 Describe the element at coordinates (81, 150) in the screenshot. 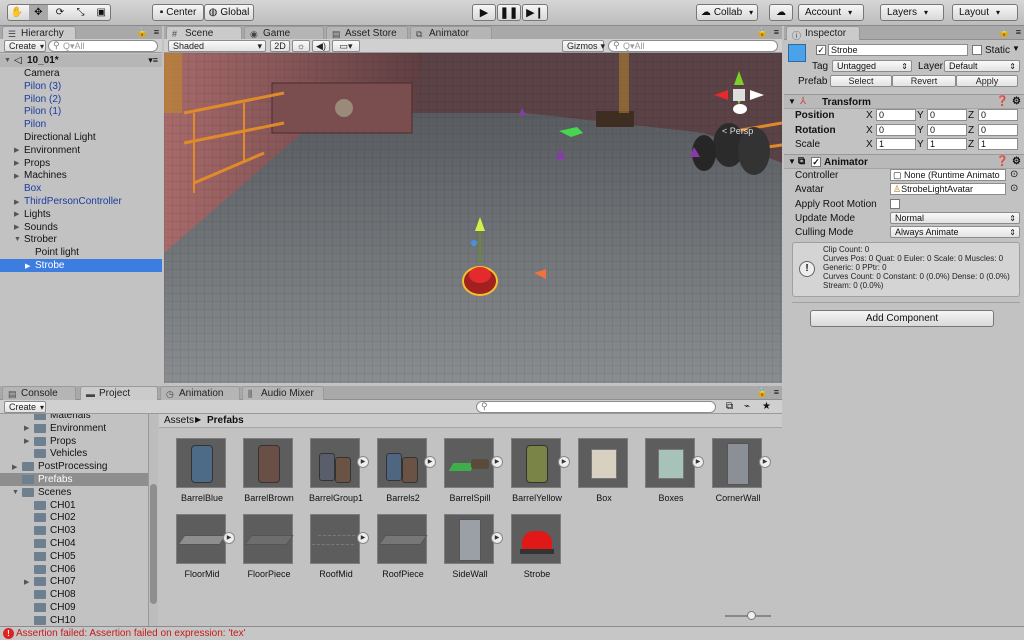

I see `hierarchy-item: ▶ Environment` at that location.